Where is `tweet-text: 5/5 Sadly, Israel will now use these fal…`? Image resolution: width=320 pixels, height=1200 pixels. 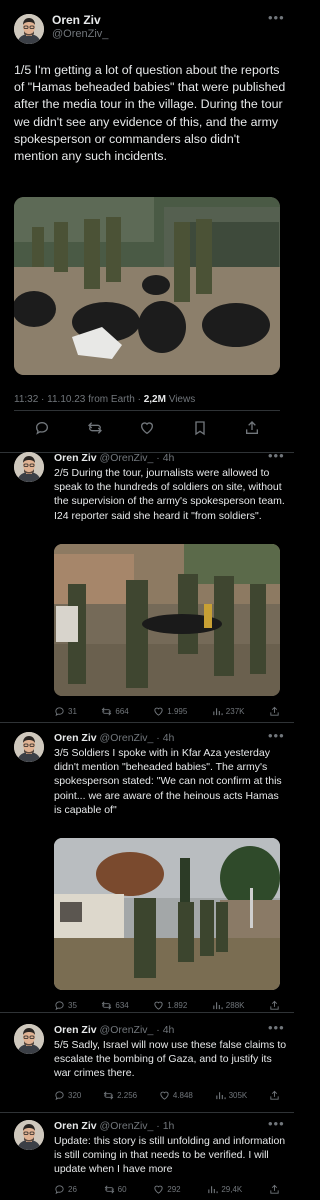
tweet-text: 5/5 Sadly, Israel will now use these fal… is located at coordinates (170, 1059).